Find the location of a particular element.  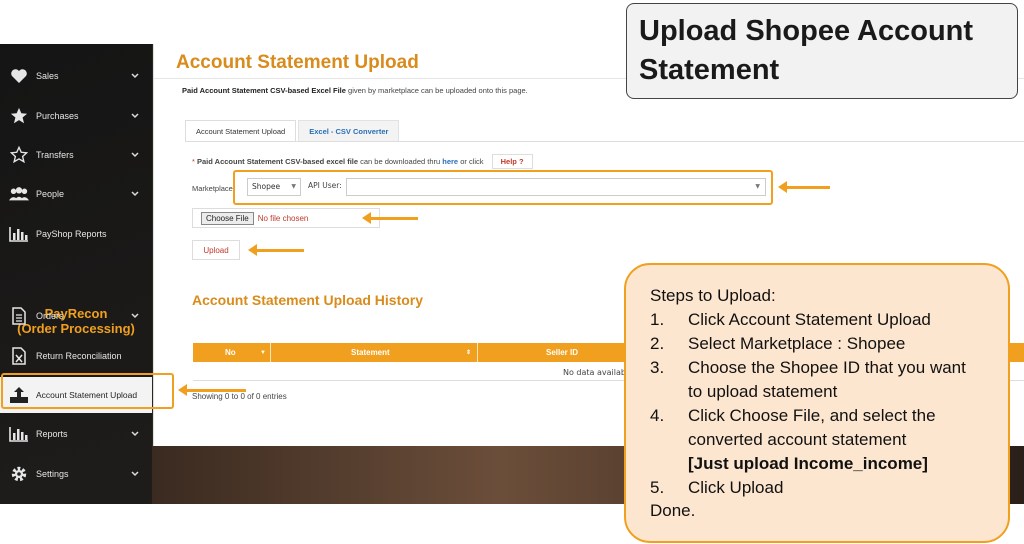

sidebar-item-reports: Reports is located at coordinates (76, 434).